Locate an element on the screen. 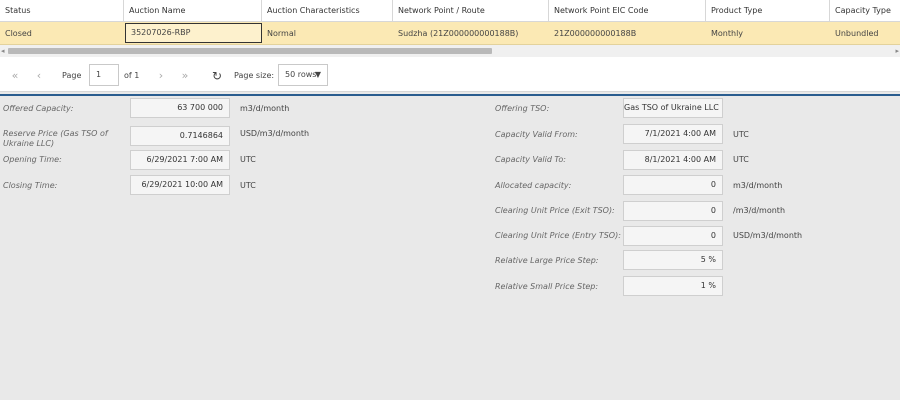 The height and width of the screenshot is (400, 900). column-header-auction-name: Auction Name is located at coordinates (193, 10).